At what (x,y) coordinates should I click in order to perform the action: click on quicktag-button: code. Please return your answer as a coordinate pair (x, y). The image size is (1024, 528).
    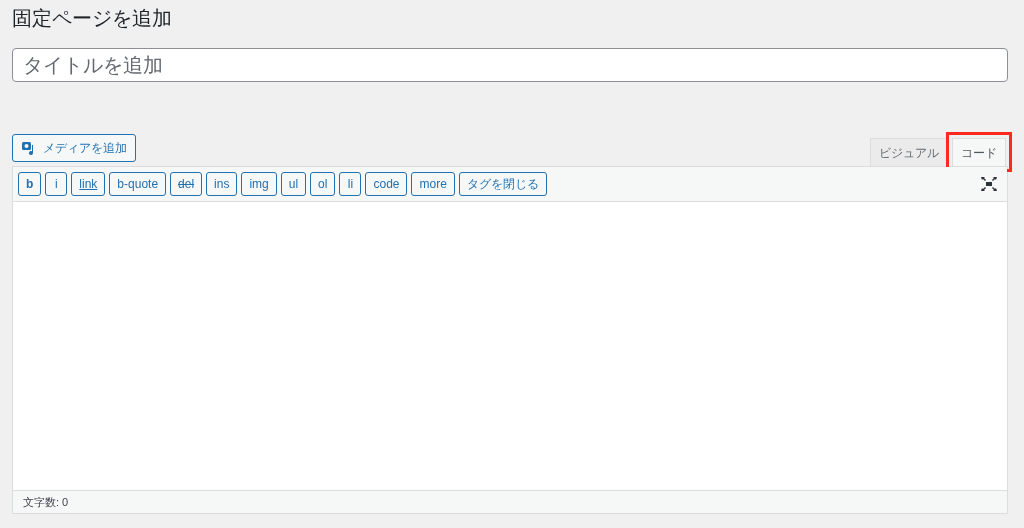
    Looking at the image, I should click on (386, 184).